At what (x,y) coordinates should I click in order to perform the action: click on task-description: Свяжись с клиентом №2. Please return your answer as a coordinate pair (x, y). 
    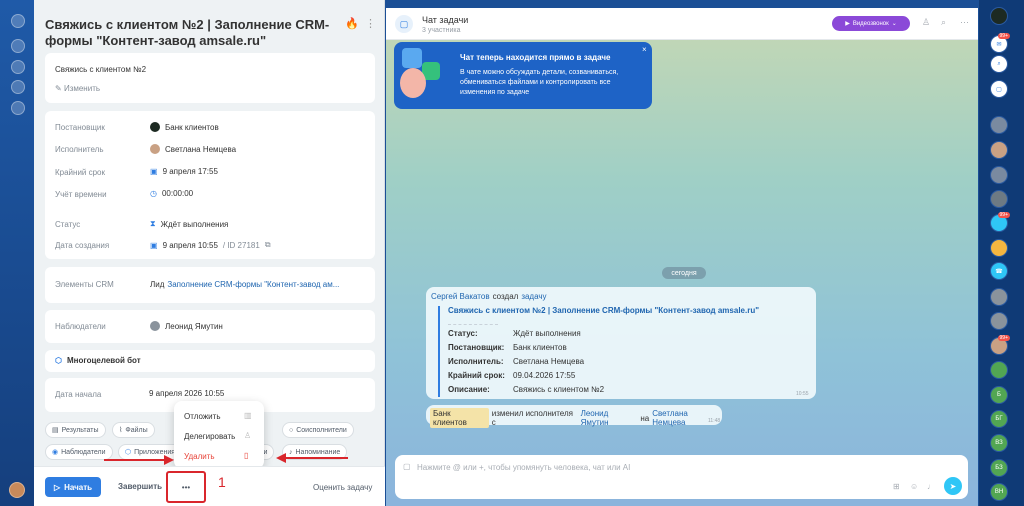
    Looking at the image, I should click on (101, 69).